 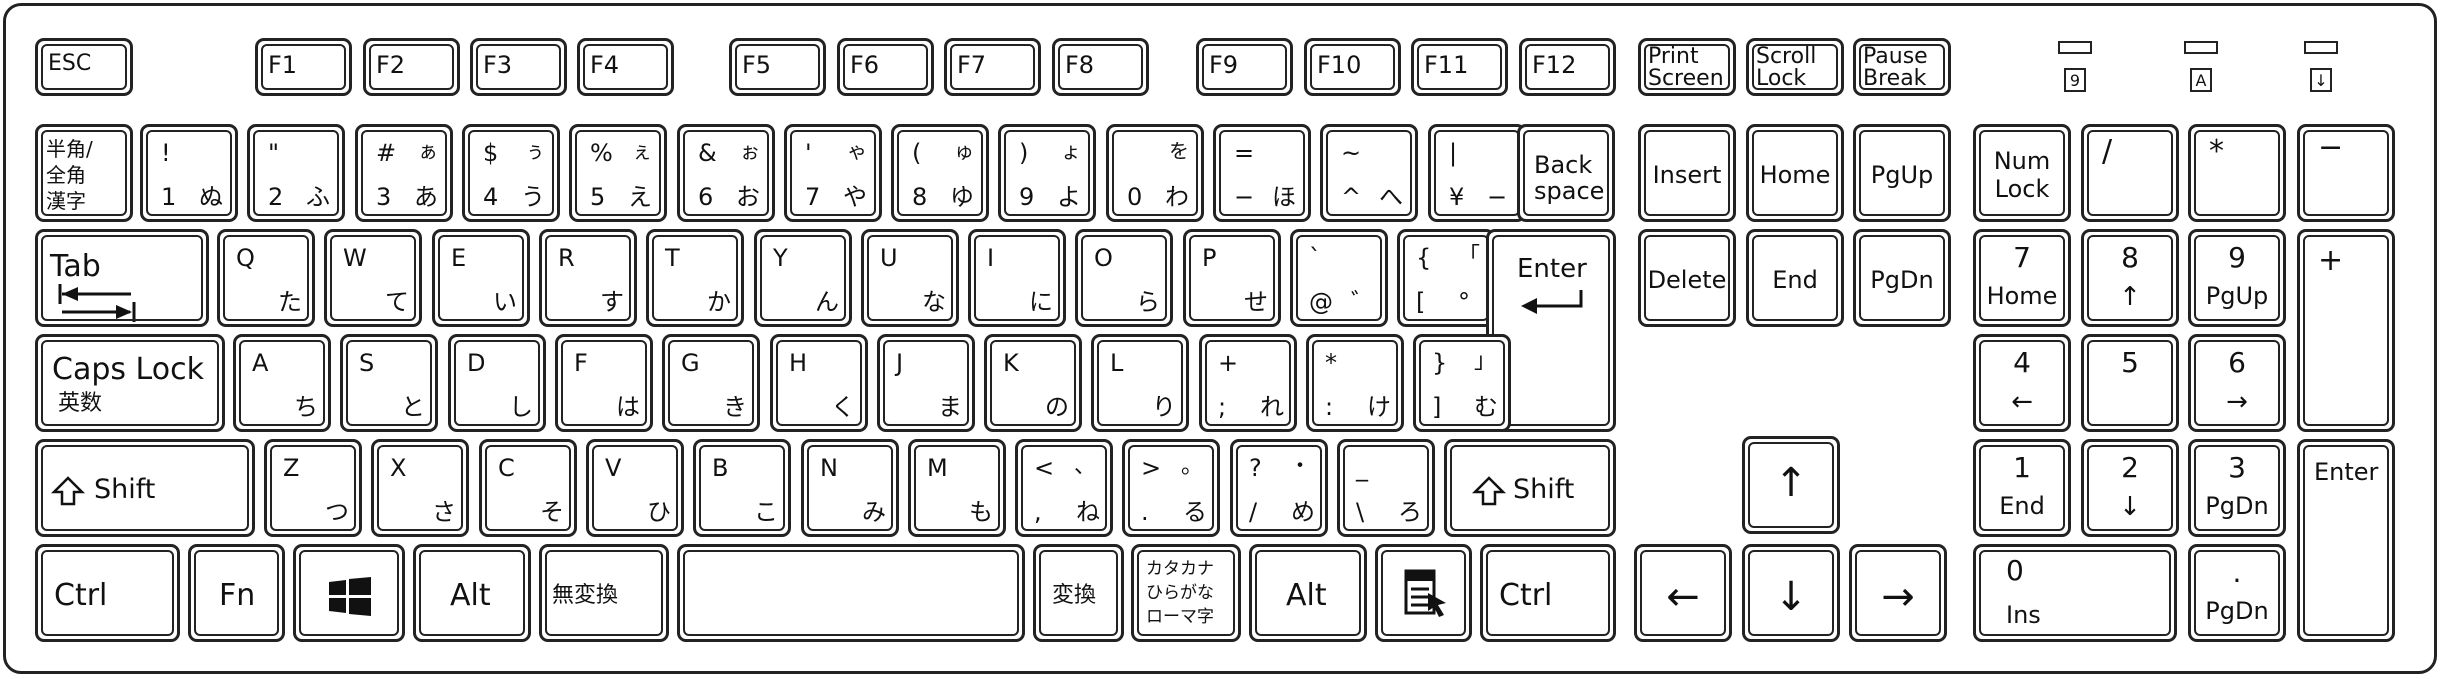 I want to click on left-shift-key: Shift, so click(x=145, y=488).